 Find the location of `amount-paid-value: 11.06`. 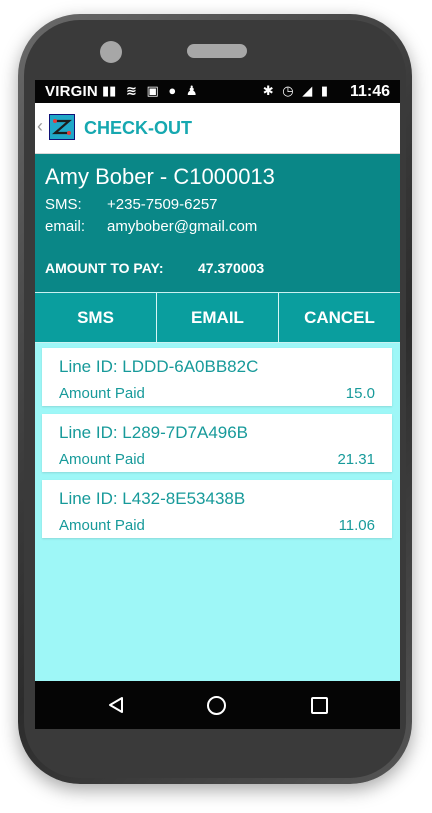

amount-paid-value: 11.06 is located at coordinates (356, 525).